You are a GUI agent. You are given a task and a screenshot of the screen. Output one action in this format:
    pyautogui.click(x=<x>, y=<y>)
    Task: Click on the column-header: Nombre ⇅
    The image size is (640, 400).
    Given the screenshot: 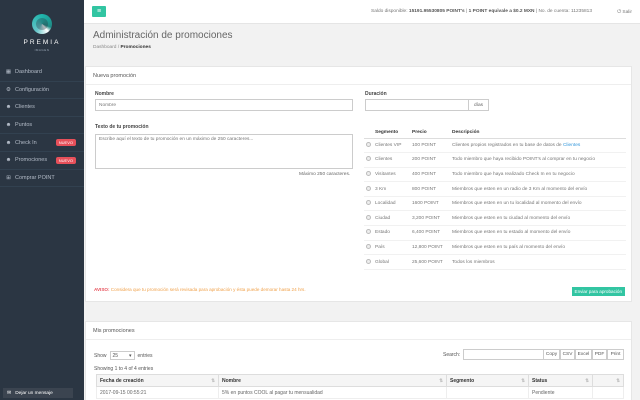 What is the action you would take?
    pyautogui.click(x=332, y=380)
    